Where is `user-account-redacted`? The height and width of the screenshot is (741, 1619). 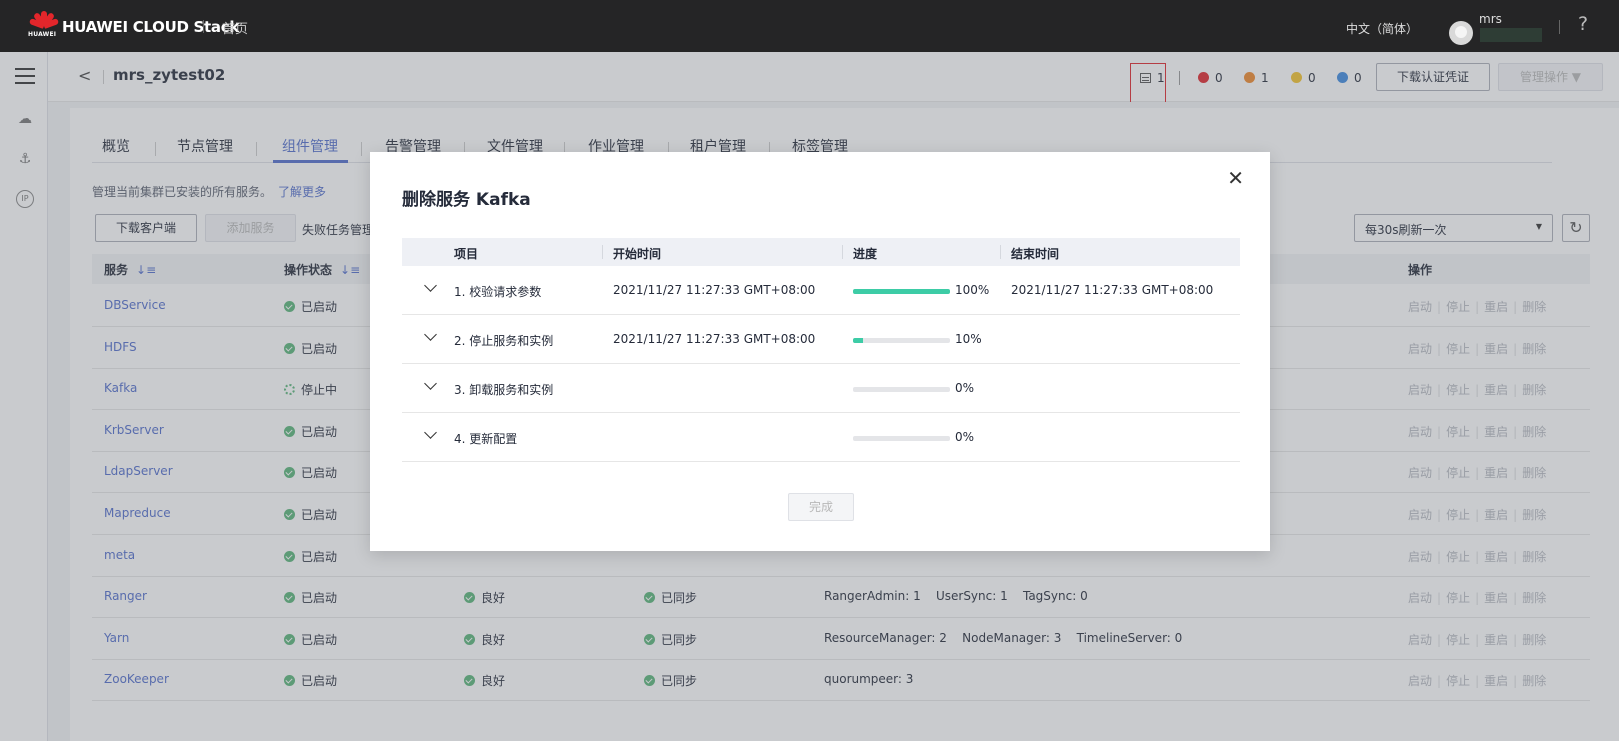
user-account-redacted is located at coordinates (1511, 35).